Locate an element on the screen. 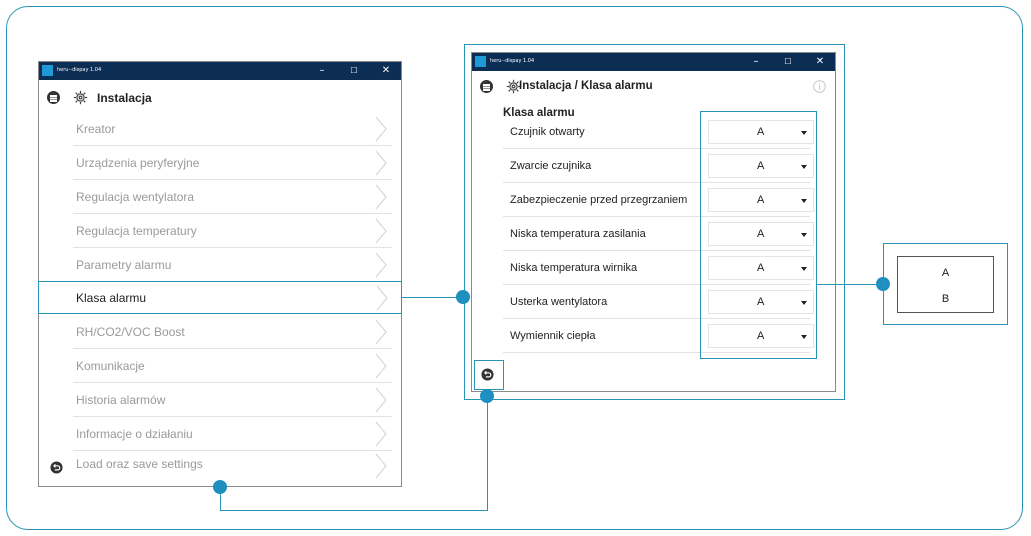 This screenshot has height=536, width=1031. setting-label: Zabezpieczenie przed przegrzaniem is located at coordinates (599, 200).